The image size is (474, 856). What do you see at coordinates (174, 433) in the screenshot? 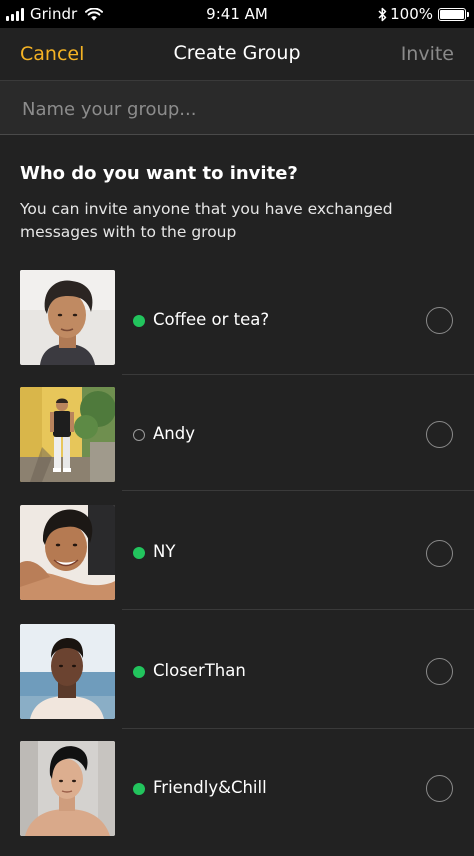
I see `contact-name: Andy` at bounding box center [174, 433].